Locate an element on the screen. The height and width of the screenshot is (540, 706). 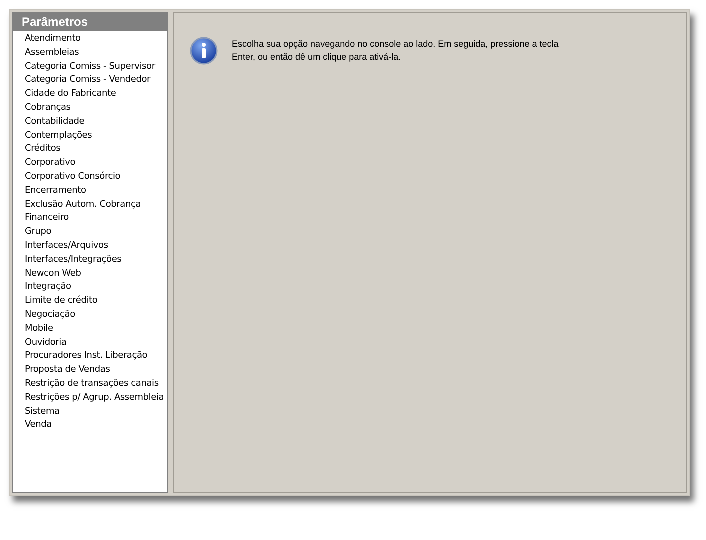
sidebar-item: Créditos is located at coordinates (96, 150).